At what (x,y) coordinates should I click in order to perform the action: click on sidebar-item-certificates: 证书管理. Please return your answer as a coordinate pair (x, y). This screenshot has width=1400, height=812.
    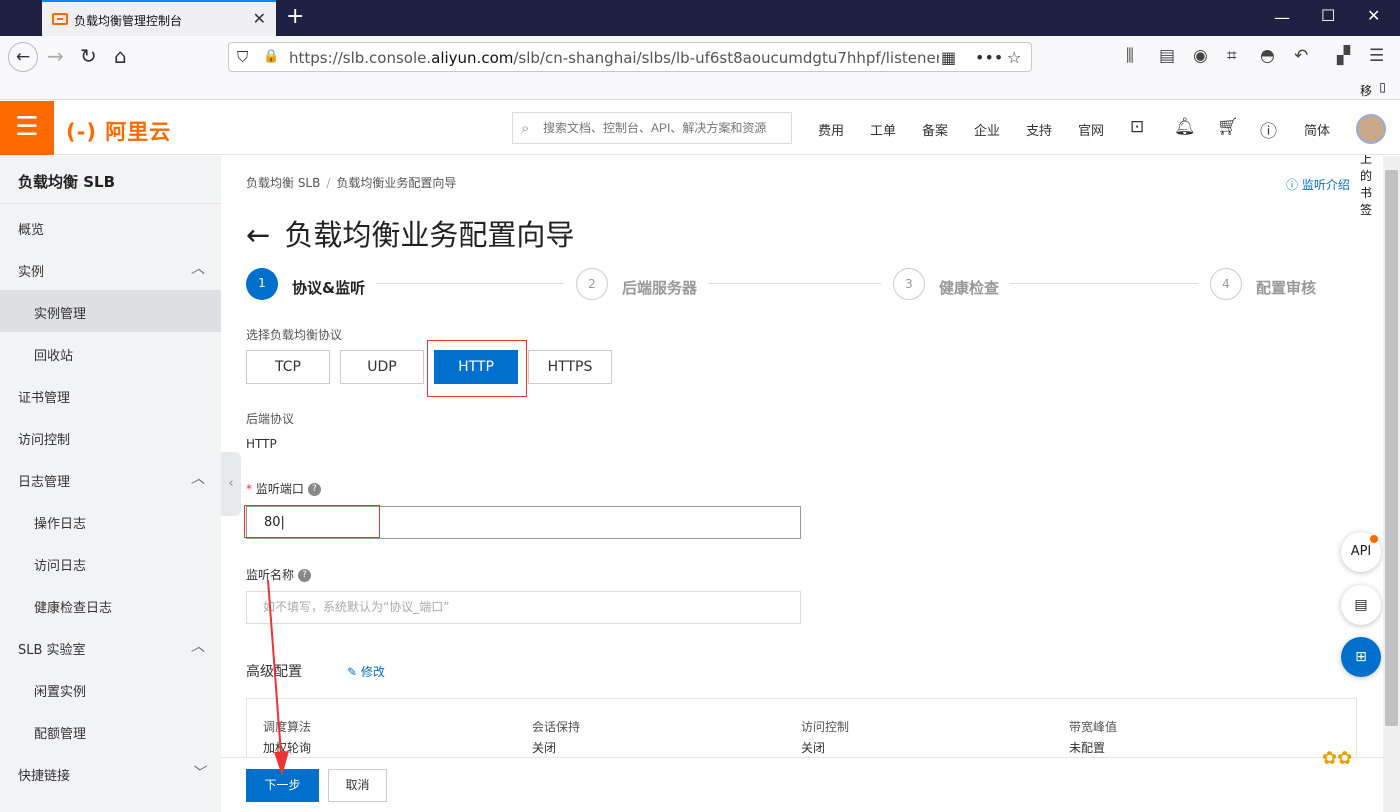
    Looking at the image, I should click on (110, 395).